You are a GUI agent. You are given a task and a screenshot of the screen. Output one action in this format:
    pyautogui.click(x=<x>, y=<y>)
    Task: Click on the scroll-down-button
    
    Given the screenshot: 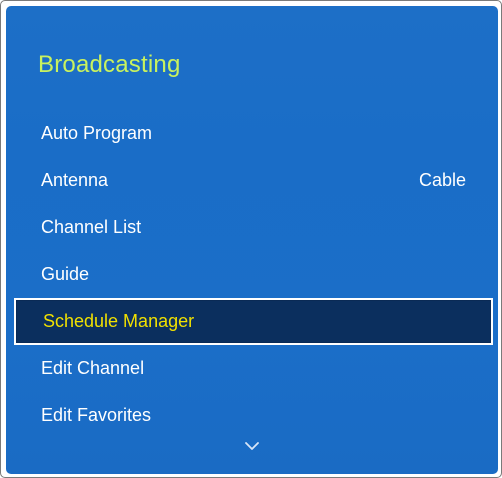 What is the action you would take?
    pyautogui.click(x=252, y=446)
    